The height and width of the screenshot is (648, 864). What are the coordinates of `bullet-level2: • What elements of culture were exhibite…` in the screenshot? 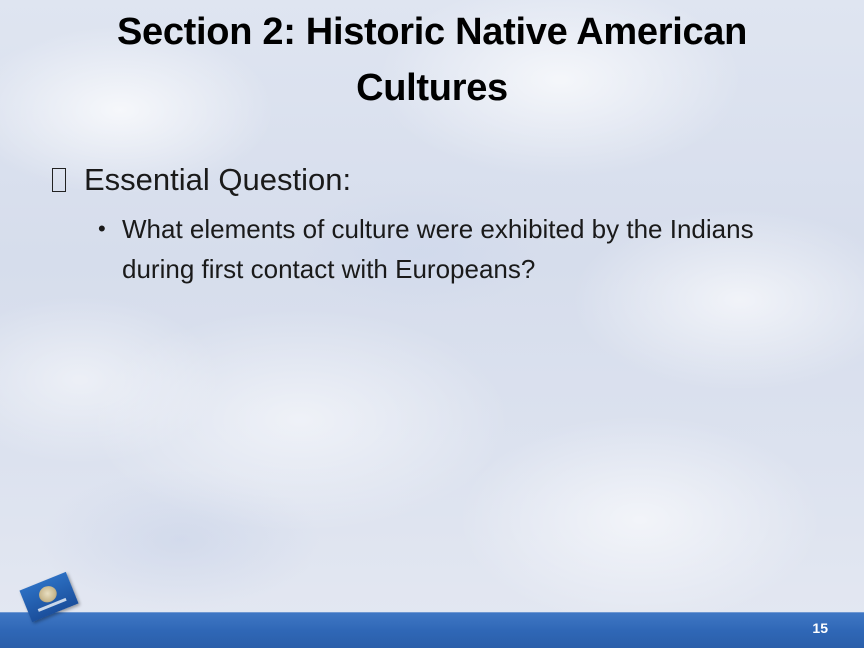 It's located at (448, 249).